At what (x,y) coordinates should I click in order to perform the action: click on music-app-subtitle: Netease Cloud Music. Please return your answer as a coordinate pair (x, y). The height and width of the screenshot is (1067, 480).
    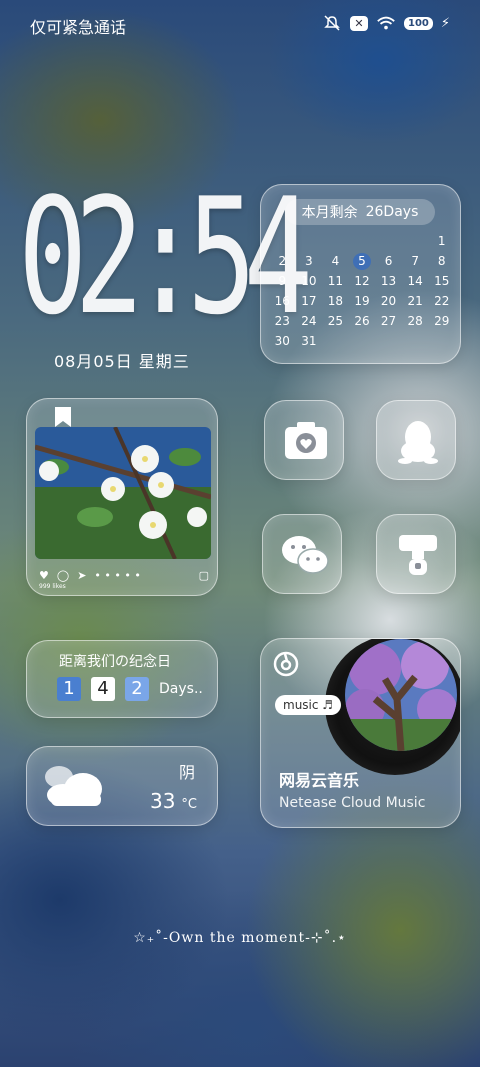
    Looking at the image, I should click on (352, 803).